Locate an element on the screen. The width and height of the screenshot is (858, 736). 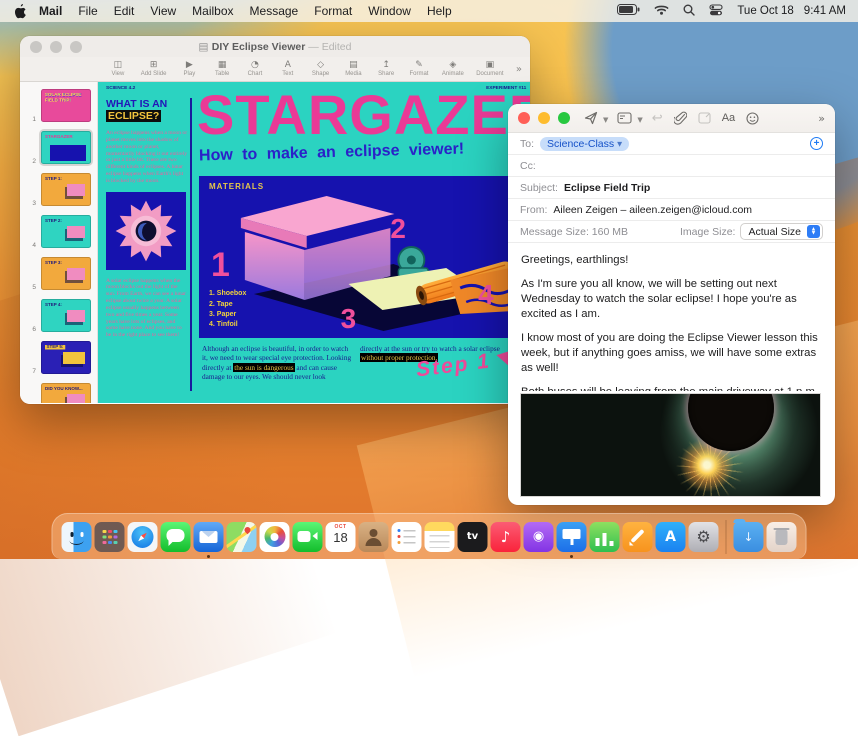
keynote-tool-media: ▤Media is located at coordinates (353, 69).